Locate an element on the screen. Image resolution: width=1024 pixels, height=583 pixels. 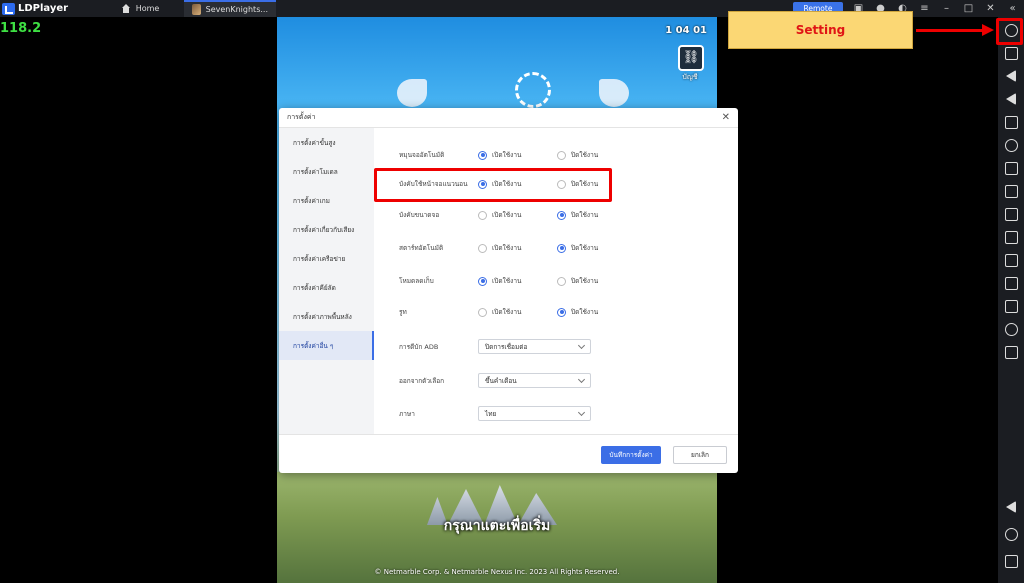
cancel-button: ยกเลิก is located at coordinates (700, 455).